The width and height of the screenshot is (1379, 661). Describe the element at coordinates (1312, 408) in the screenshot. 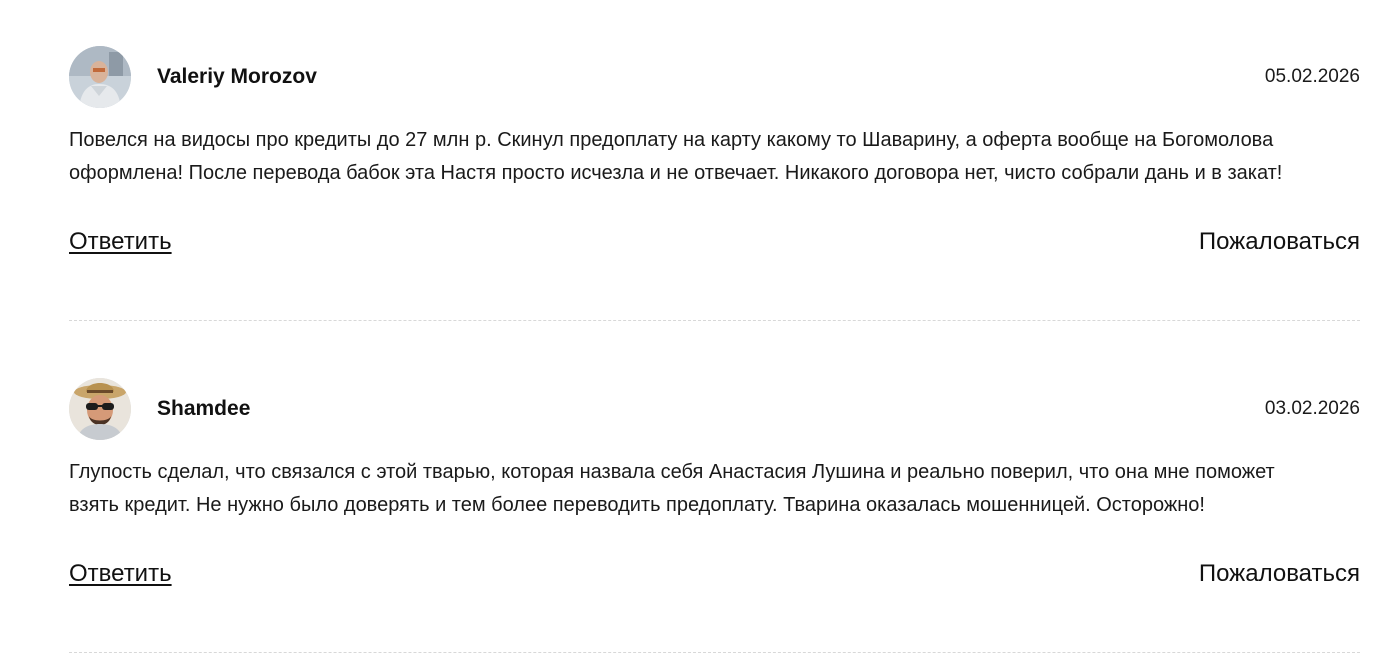

I see `comment-date: 03.02.2026` at that location.